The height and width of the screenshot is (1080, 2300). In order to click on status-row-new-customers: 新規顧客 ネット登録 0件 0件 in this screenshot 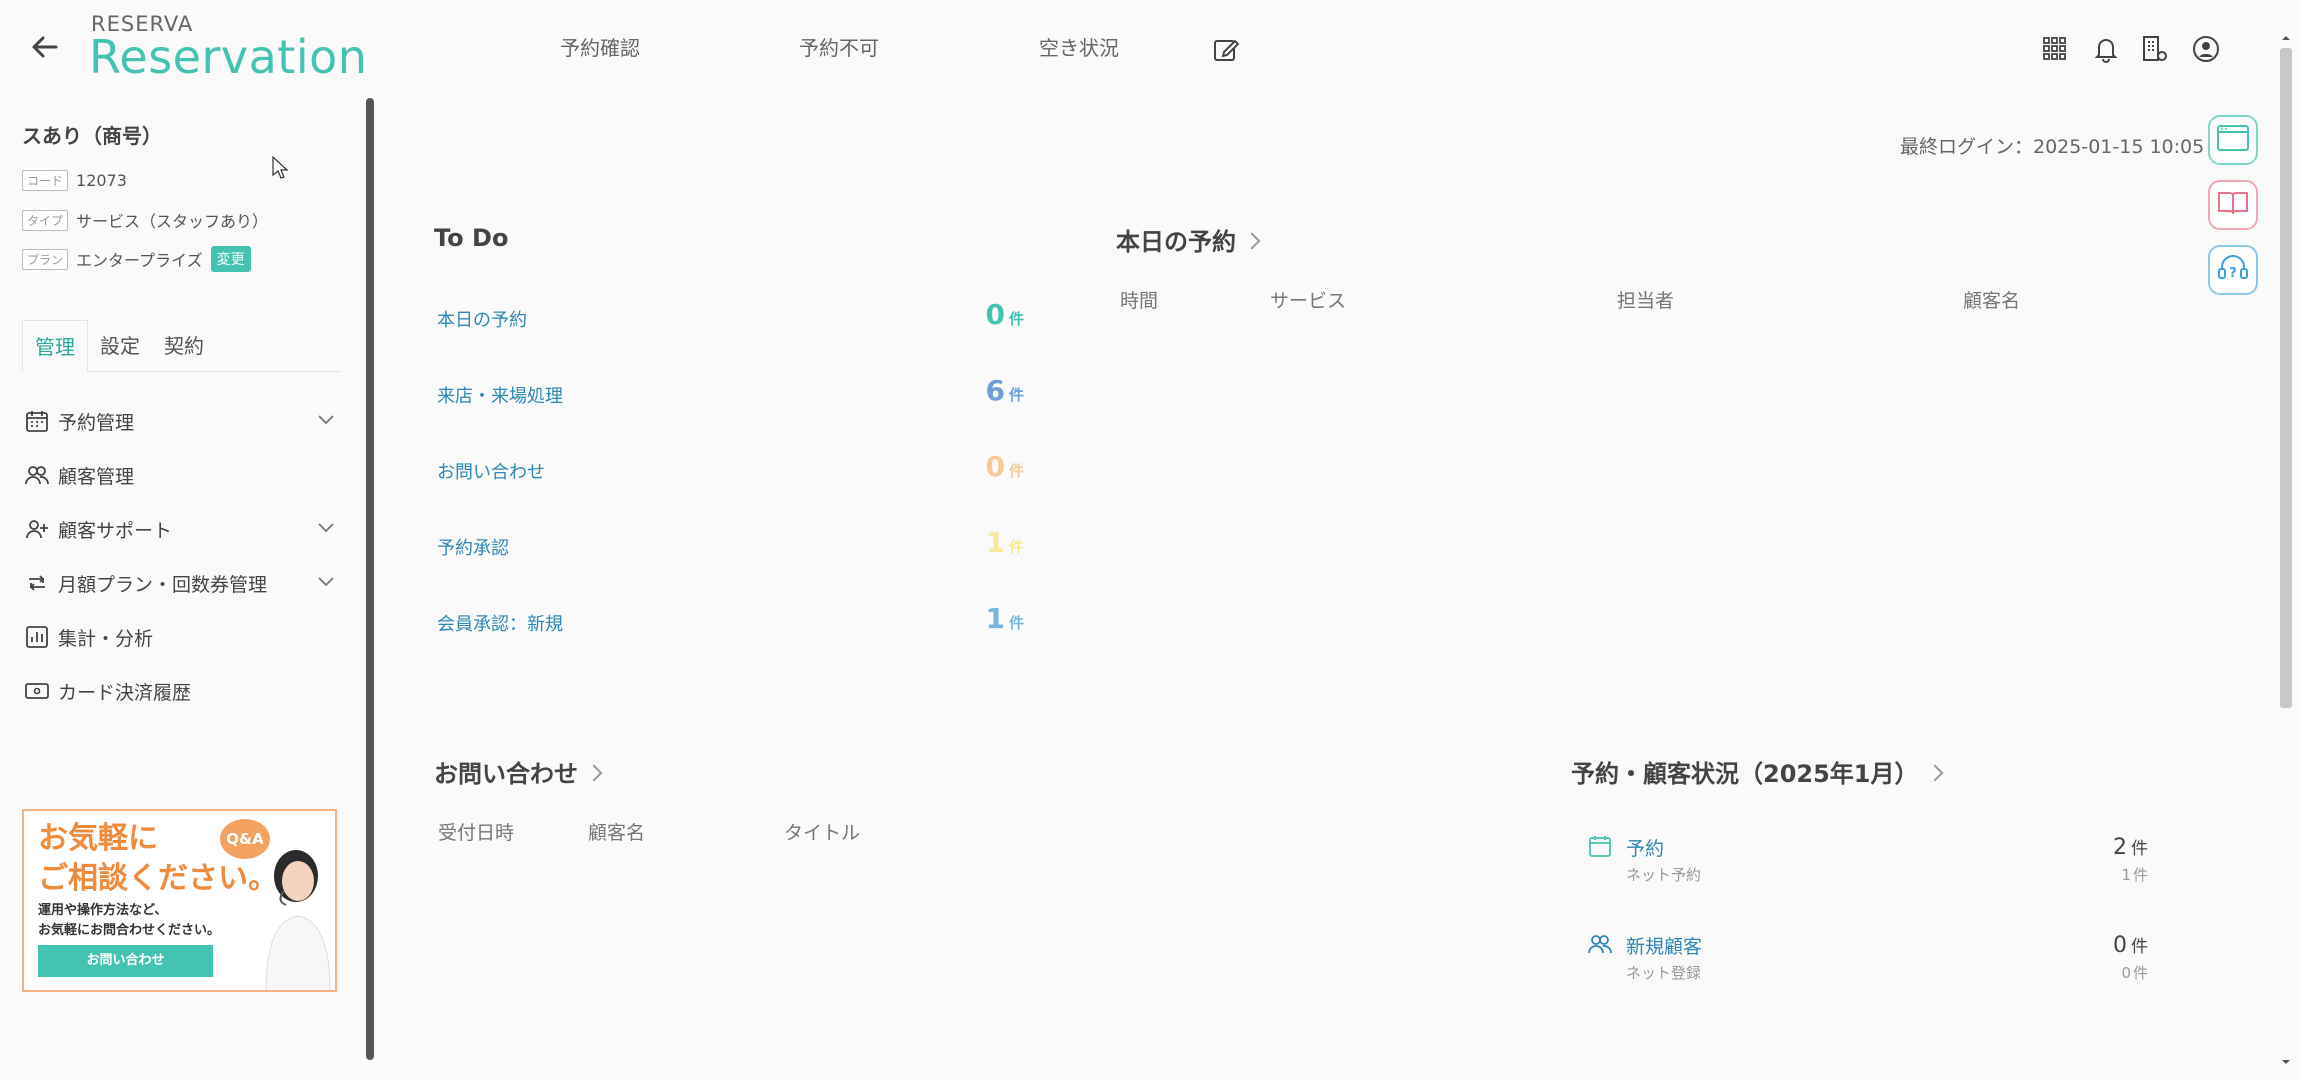, I will do `click(1868, 962)`.